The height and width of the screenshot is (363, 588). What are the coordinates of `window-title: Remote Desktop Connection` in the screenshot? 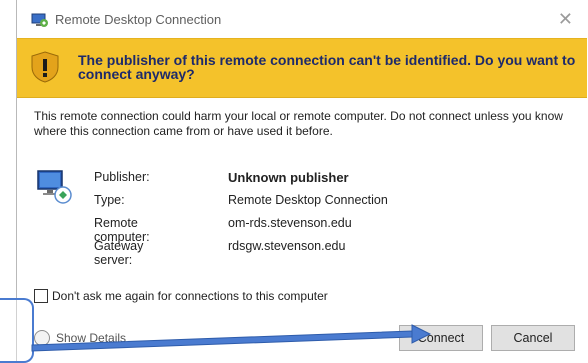 It's located at (138, 19).